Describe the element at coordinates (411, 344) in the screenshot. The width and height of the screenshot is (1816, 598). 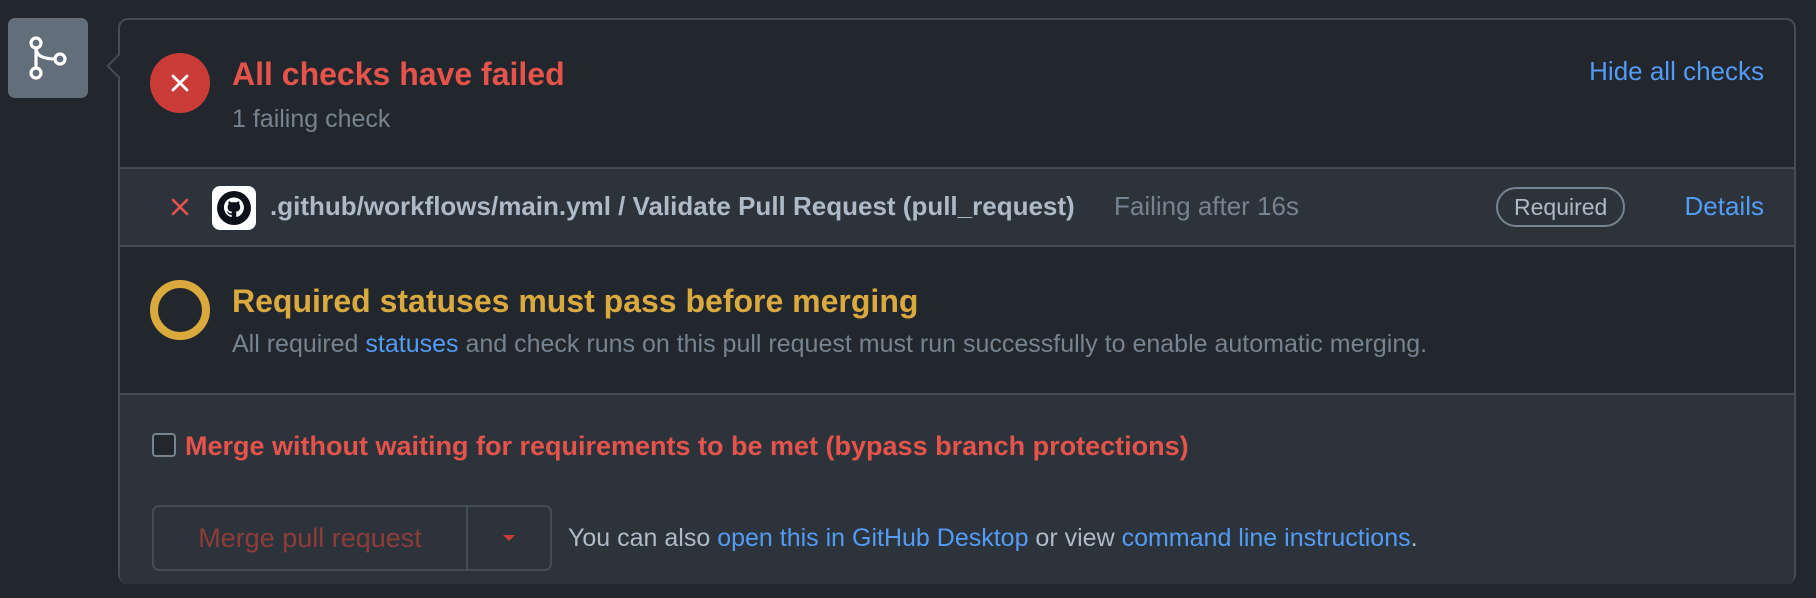
I see `statuses-link: statuses` at that location.